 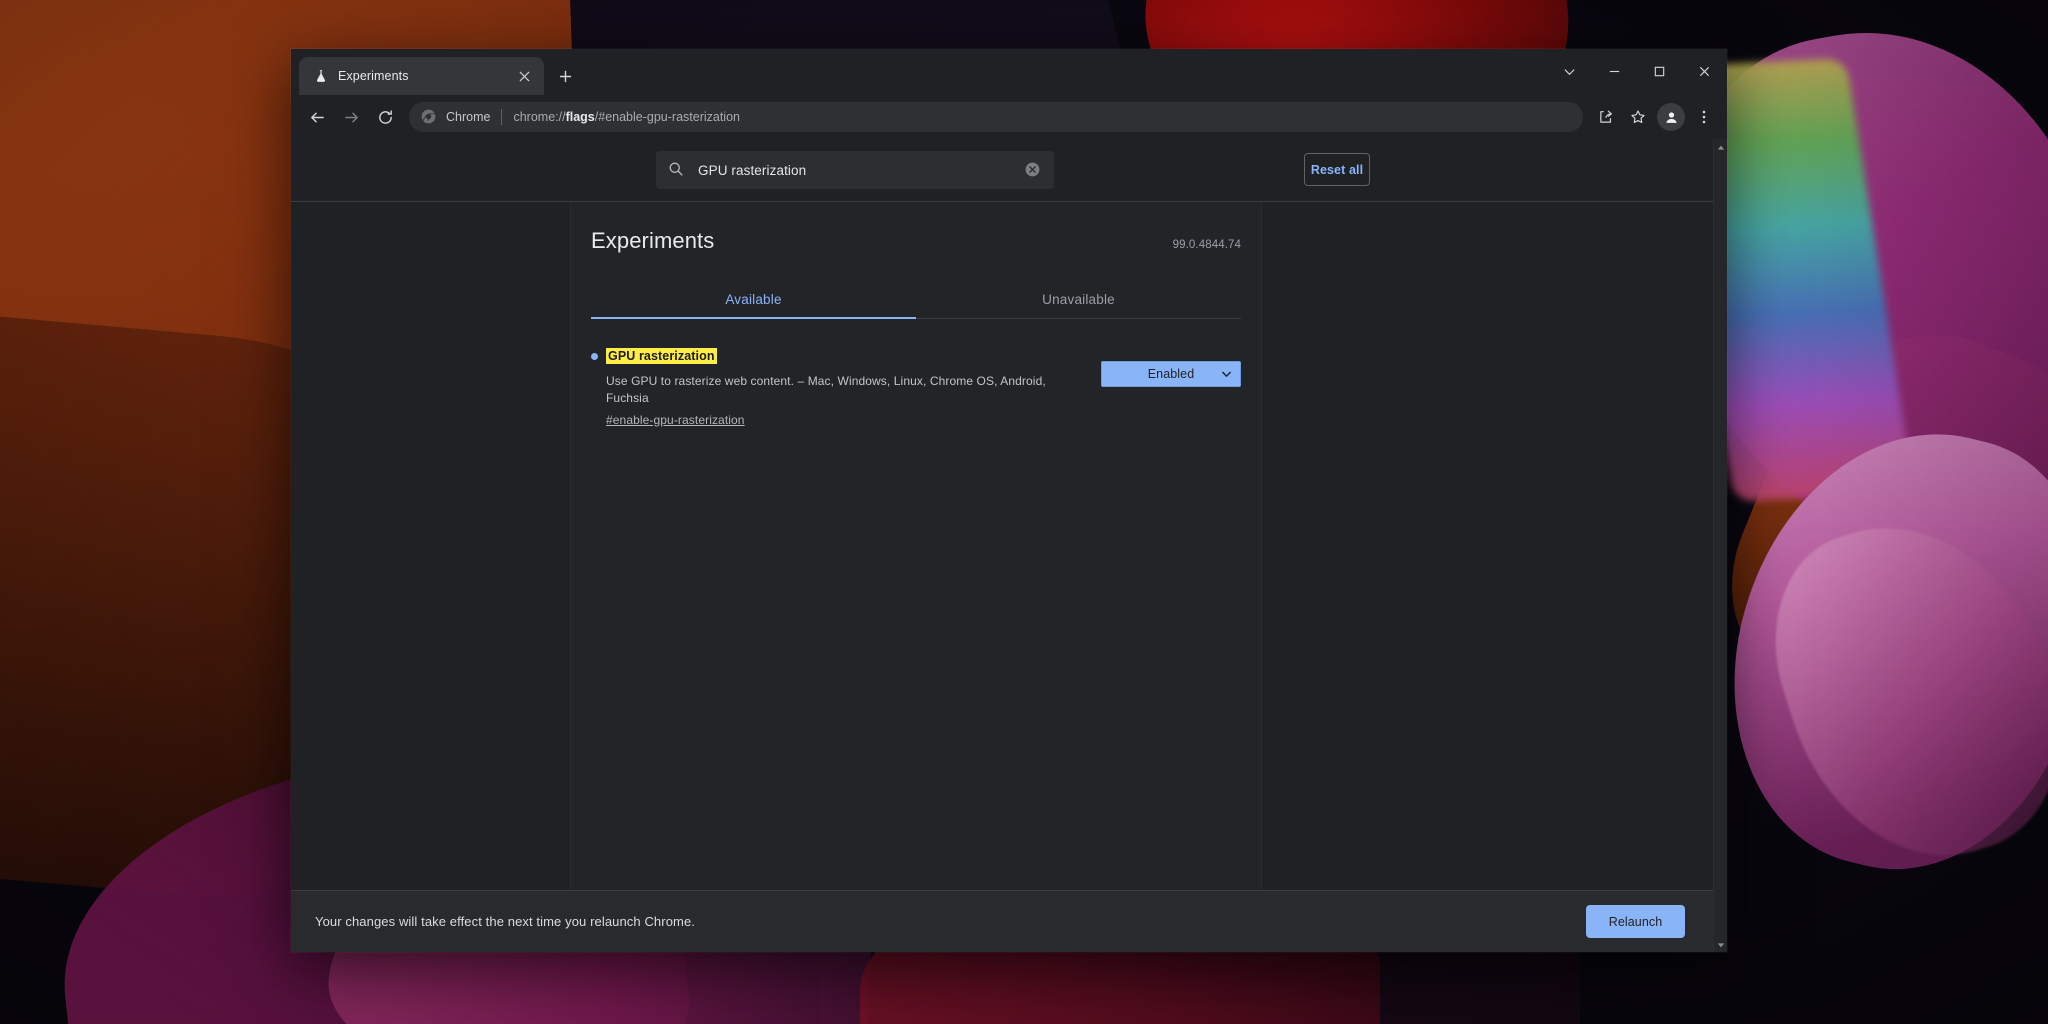 What do you see at coordinates (385, 117) in the screenshot?
I see `reload-button` at bounding box center [385, 117].